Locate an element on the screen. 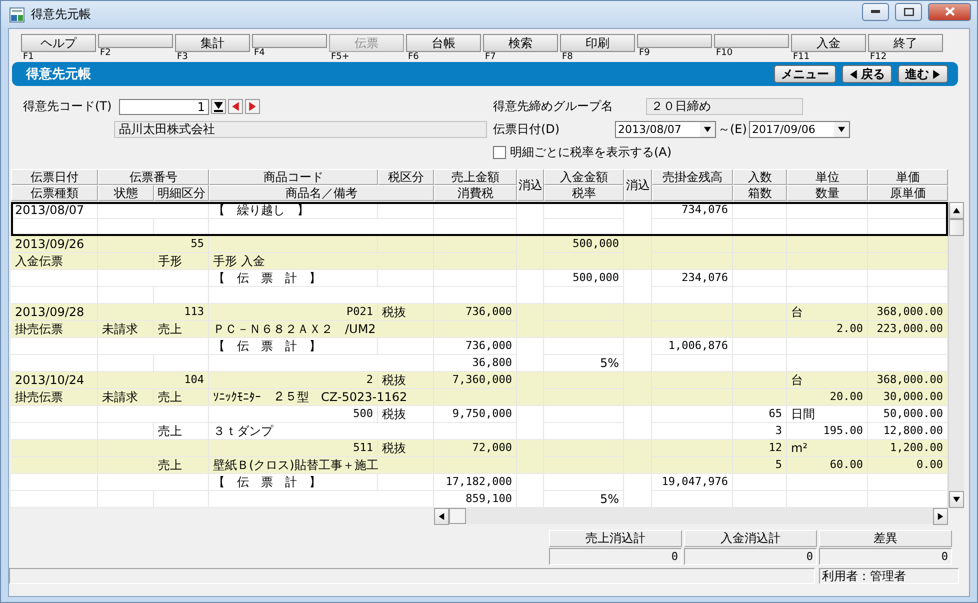 This screenshot has width=978, height=603. table-row: 【 伝 票 計 】 500,000 234,076 is located at coordinates (479, 287).